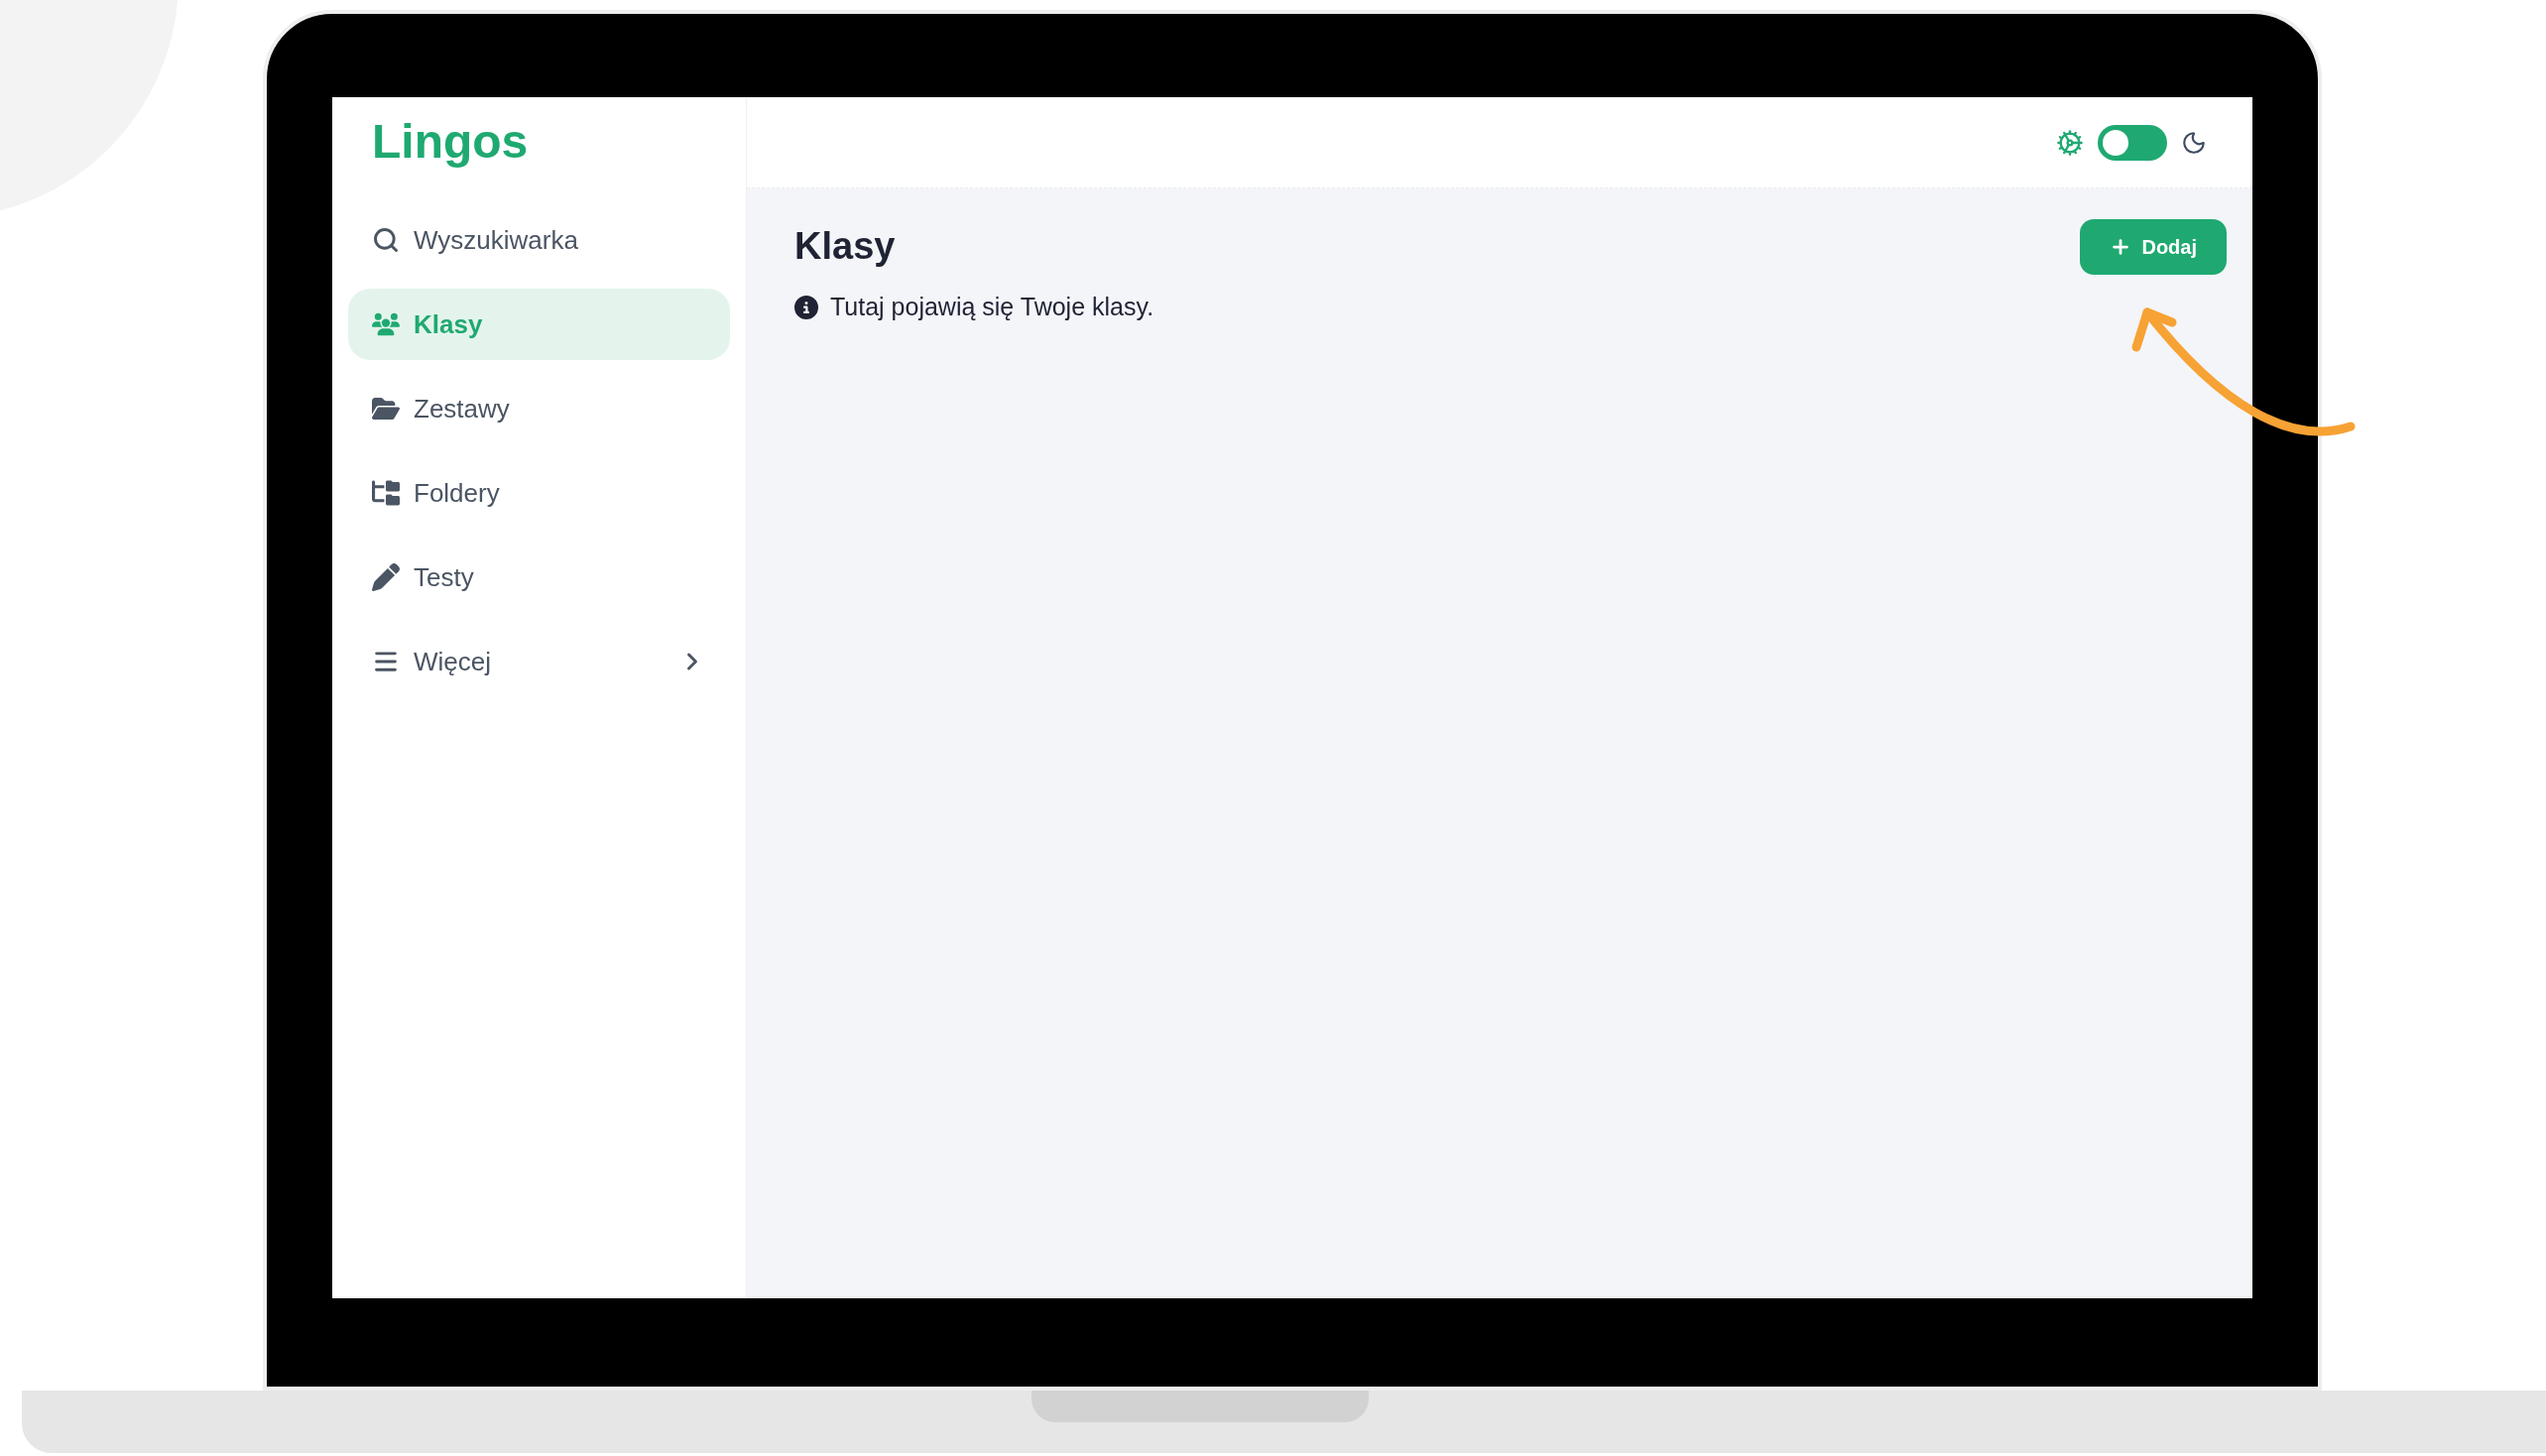  I want to click on pencil-icon, so click(386, 577).